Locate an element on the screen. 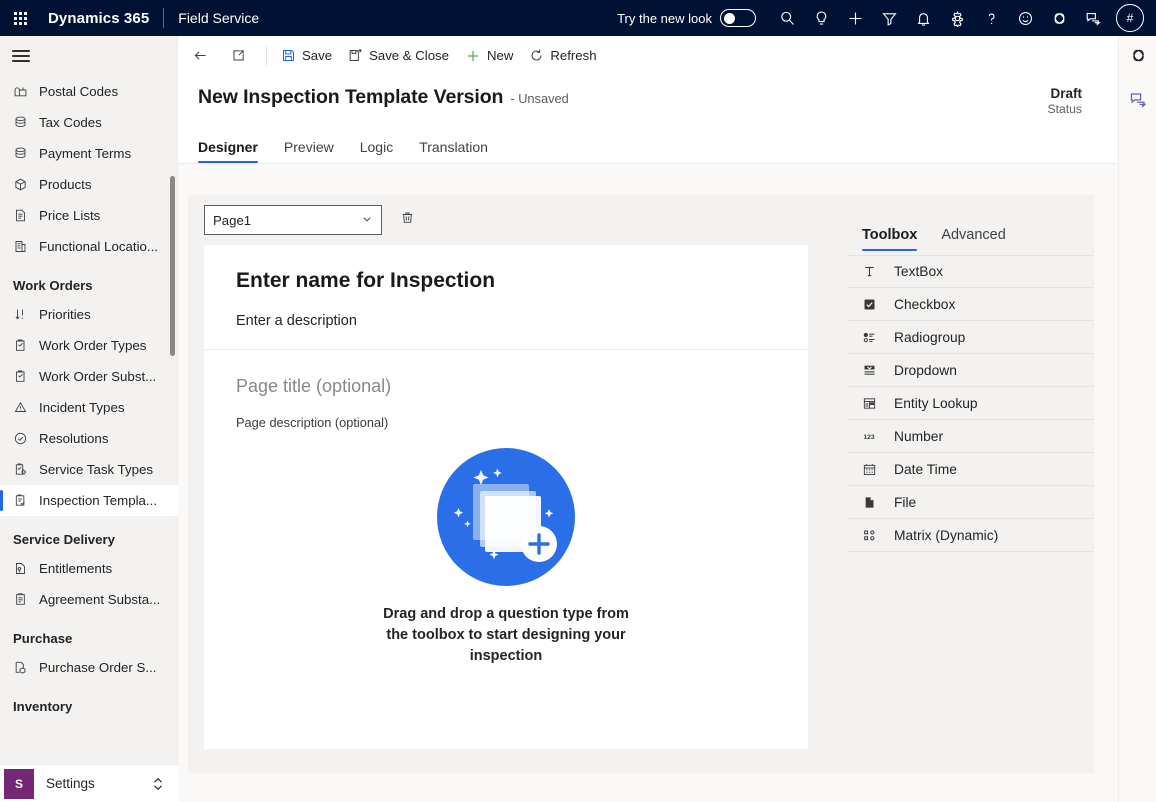 Image resolution: width=1156 pixels, height=802 pixels. toolbox-item-textbox: TextBox is located at coordinates (971, 271).